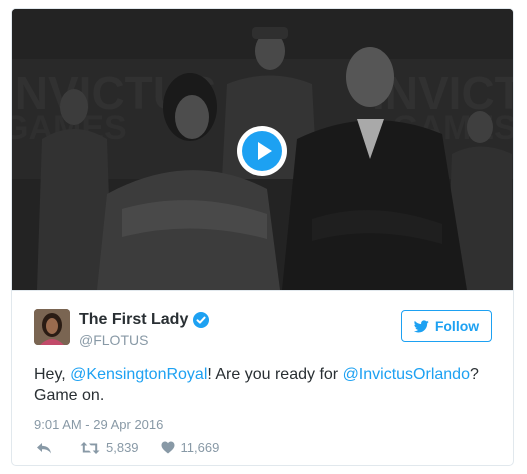 The width and height of the screenshot is (527, 474). I want to click on avatar, so click(52, 327).